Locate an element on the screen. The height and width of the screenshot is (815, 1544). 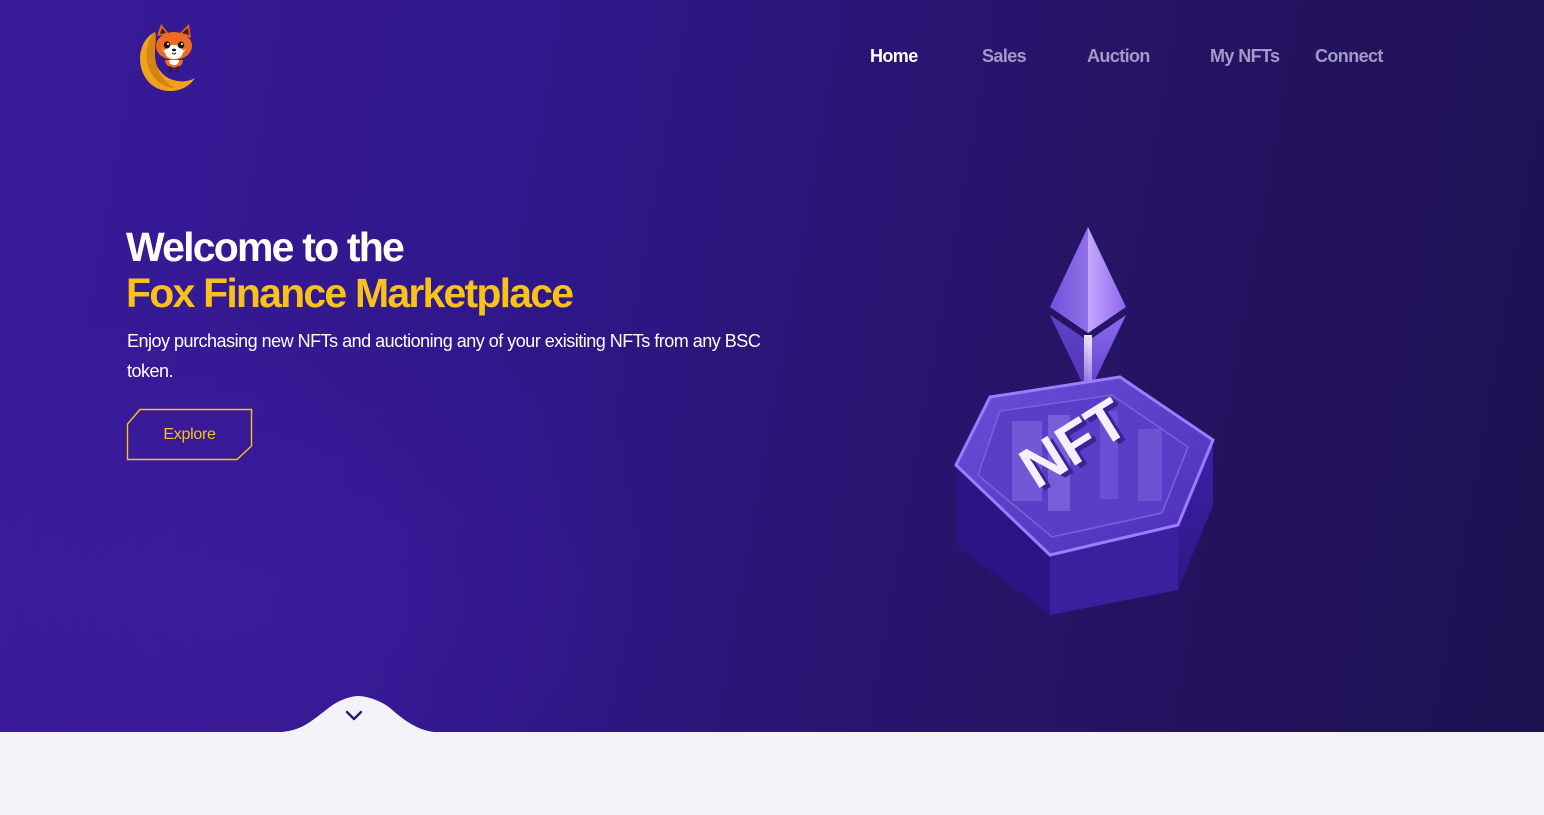
explore-button-label: Explore is located at coordinates (189, 434).